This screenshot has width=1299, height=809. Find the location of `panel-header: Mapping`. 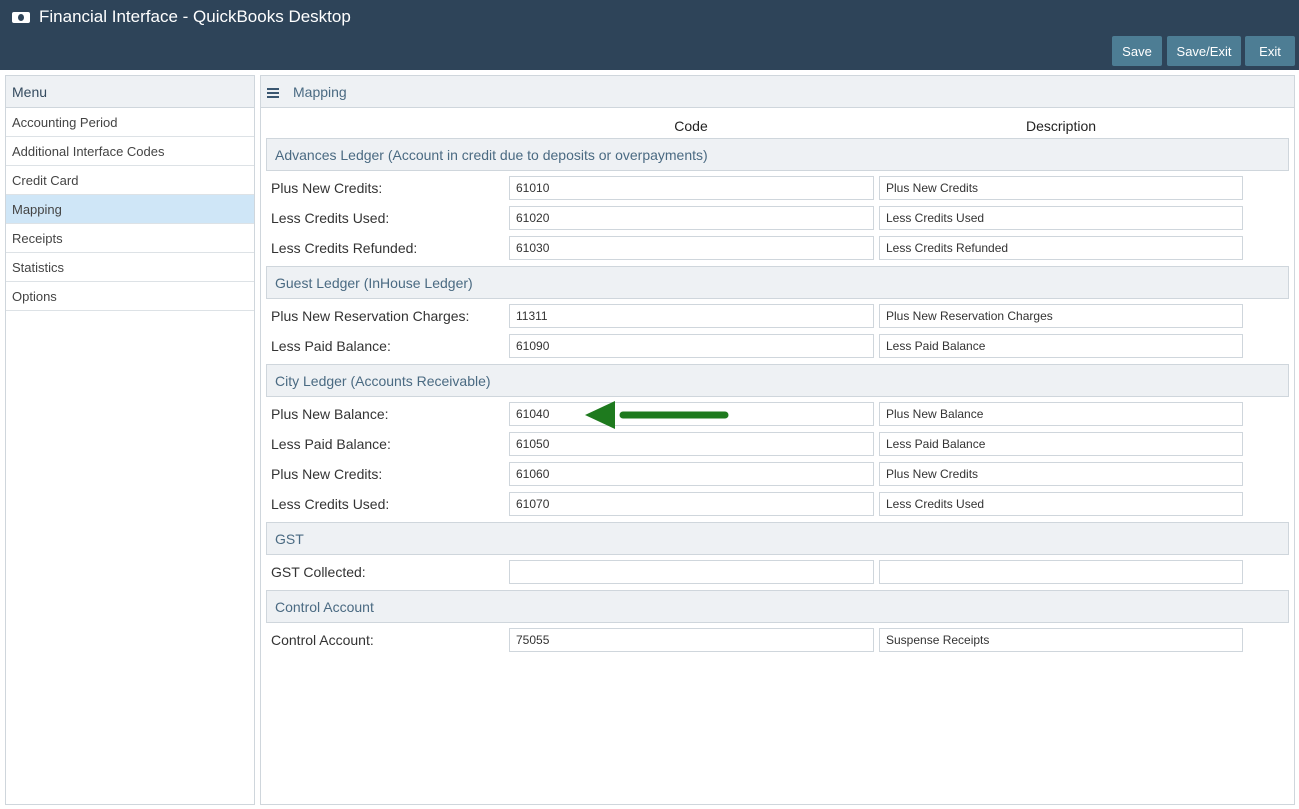

panel-header: Mapping is located at coordinates (777, 92).